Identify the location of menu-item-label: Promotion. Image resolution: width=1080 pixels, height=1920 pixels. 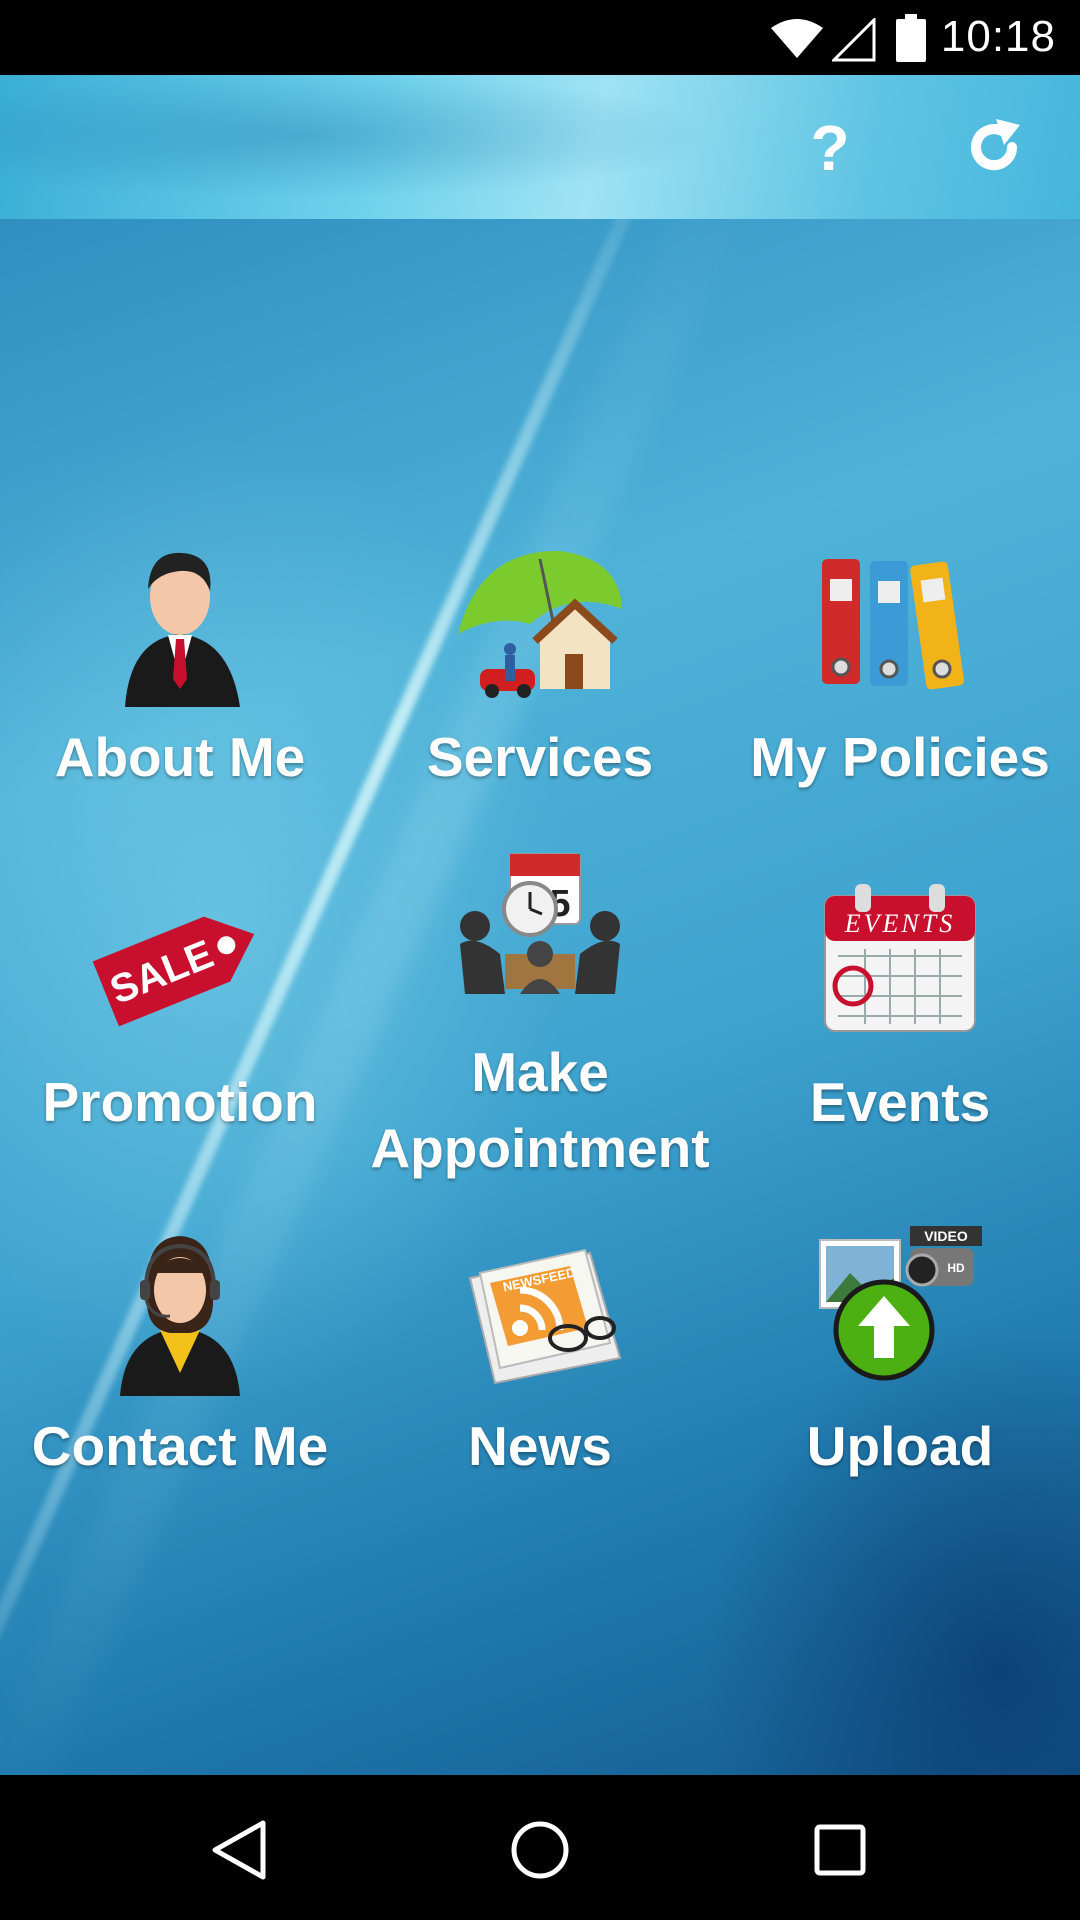
(180, 1102).